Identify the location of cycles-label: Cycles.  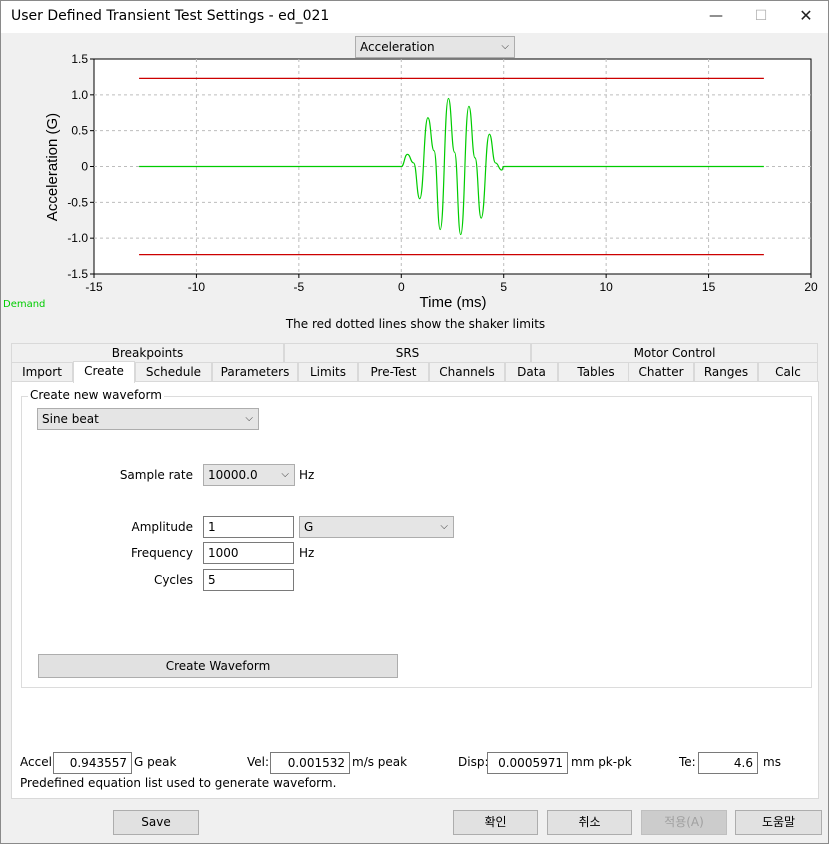
(173, 580).